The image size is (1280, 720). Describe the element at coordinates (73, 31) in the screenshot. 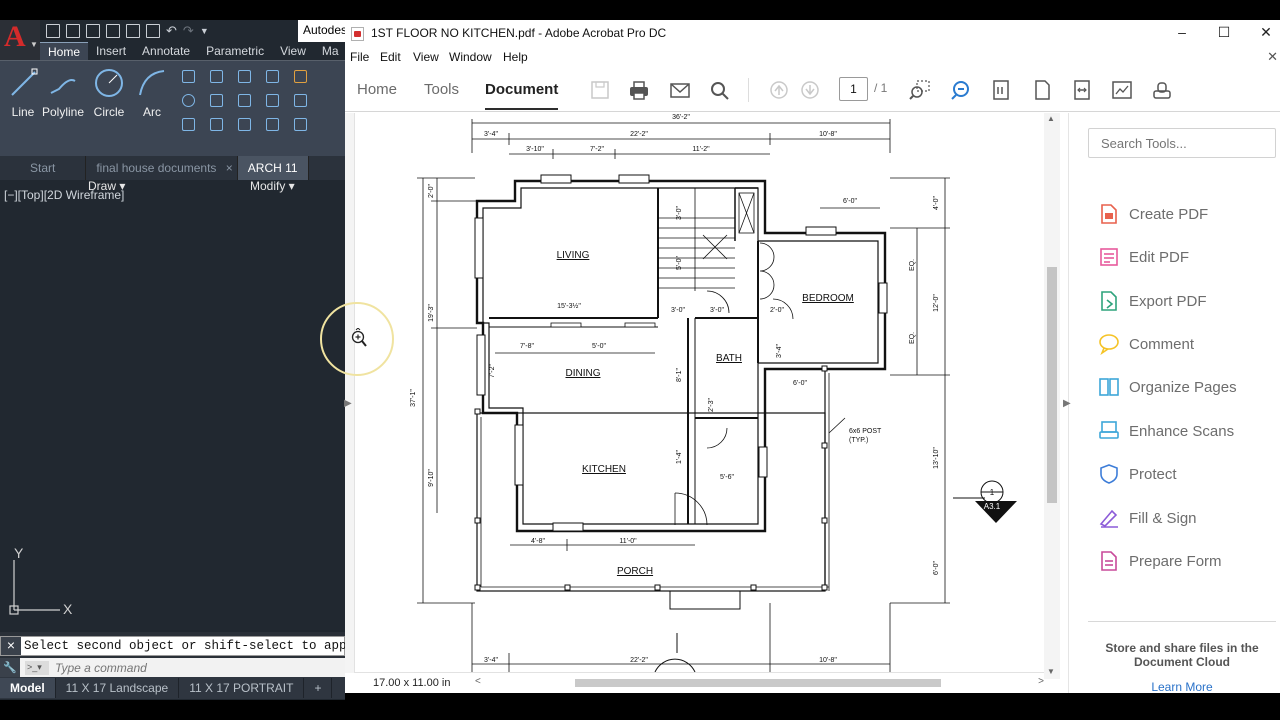

I see `open-file-icon` at that location.